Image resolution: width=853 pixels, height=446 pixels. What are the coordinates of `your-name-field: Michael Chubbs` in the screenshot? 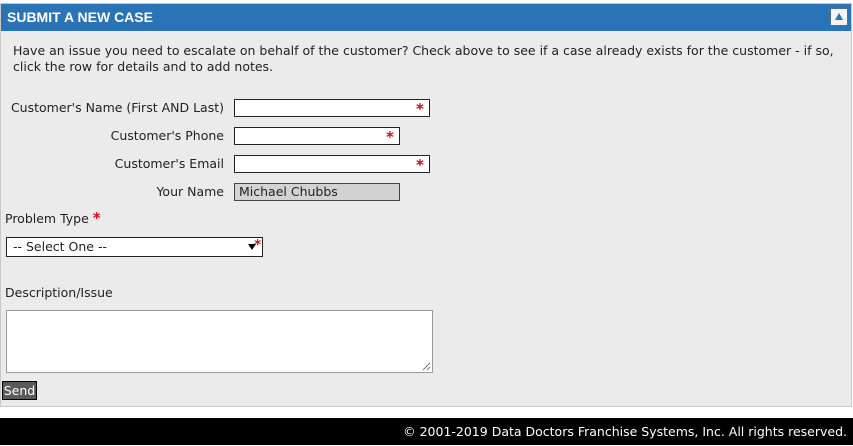 It's located at (317, 192).